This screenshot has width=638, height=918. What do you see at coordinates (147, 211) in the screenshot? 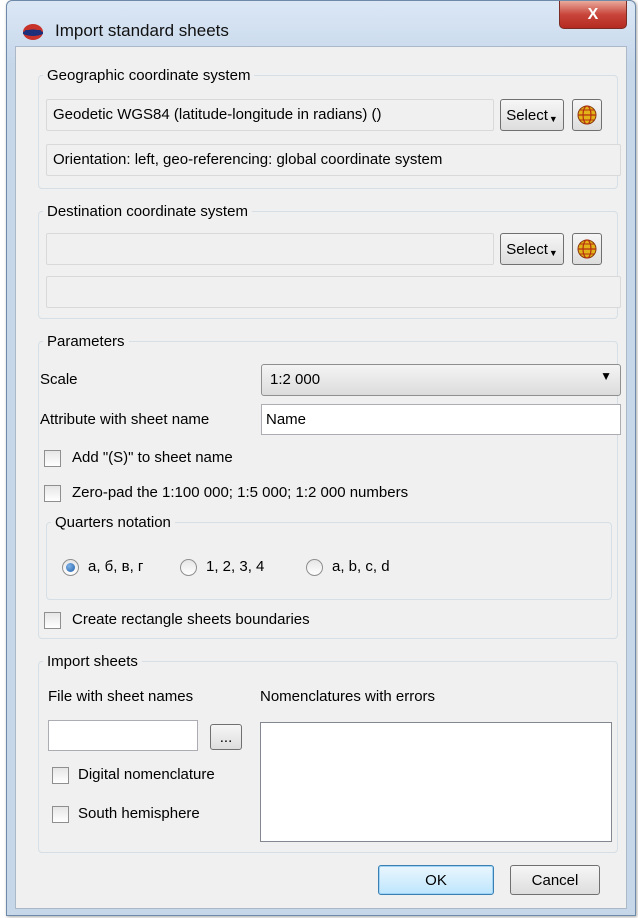
I see `destination-group-title: Destination coordinate system` at bounding box center [147, 211].